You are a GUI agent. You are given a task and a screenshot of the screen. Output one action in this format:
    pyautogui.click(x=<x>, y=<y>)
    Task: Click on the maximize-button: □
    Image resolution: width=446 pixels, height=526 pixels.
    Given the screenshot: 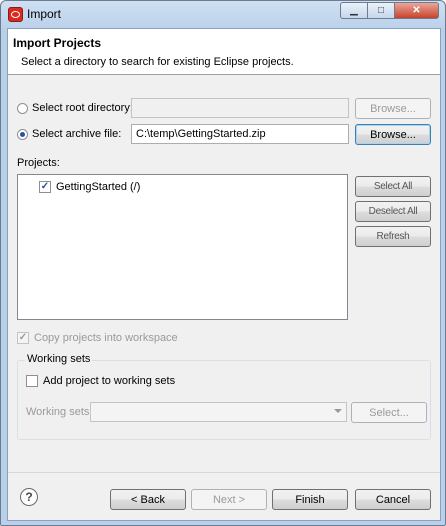 What is the action you would take?
    pyautogui.click(x=380, y=10)
    